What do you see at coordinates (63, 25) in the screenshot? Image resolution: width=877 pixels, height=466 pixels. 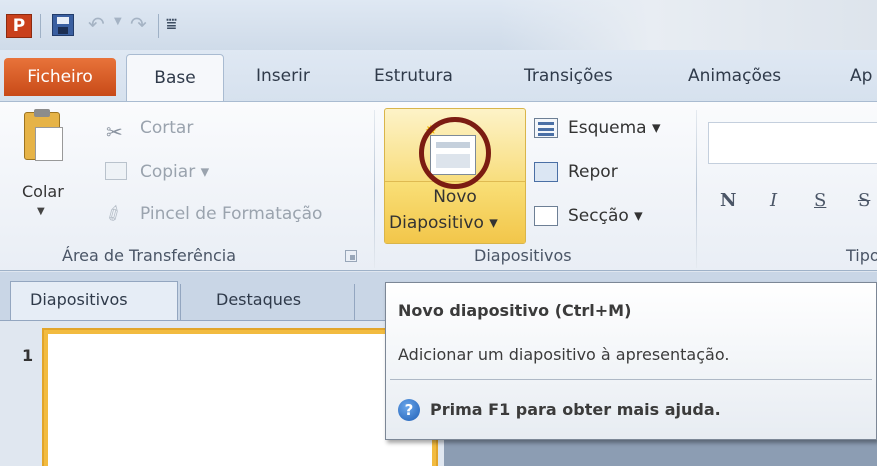 I see `save-icon` at bounding box center [63, 25].